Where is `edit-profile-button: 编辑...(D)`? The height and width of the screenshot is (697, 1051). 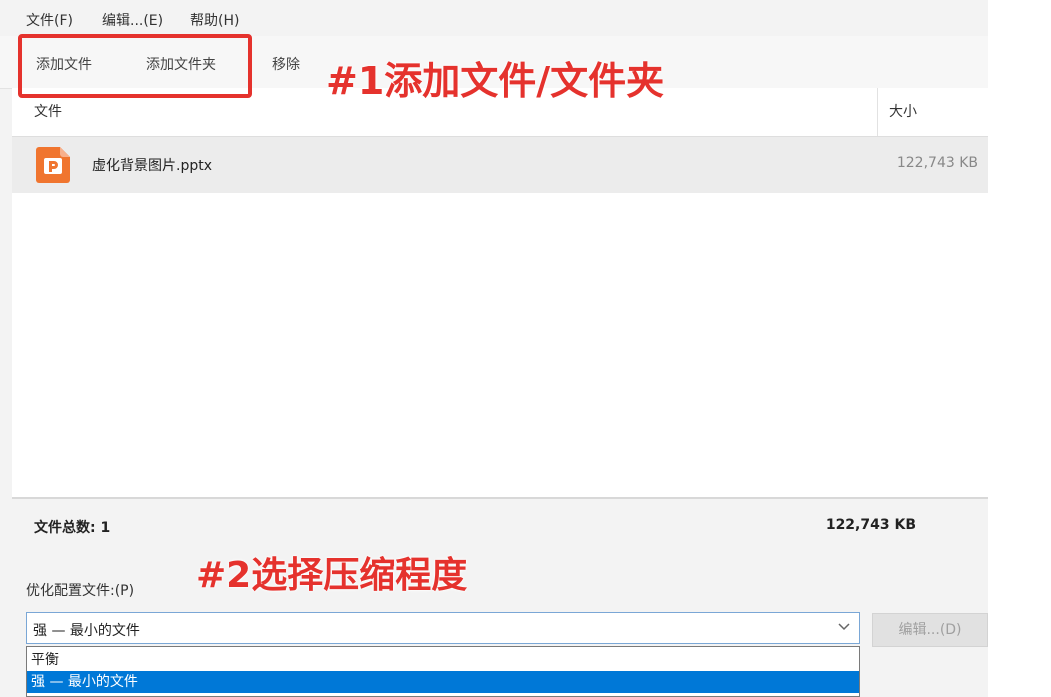 edit-profile-button: 编辑...(D) is located at coordinates (930, 630).